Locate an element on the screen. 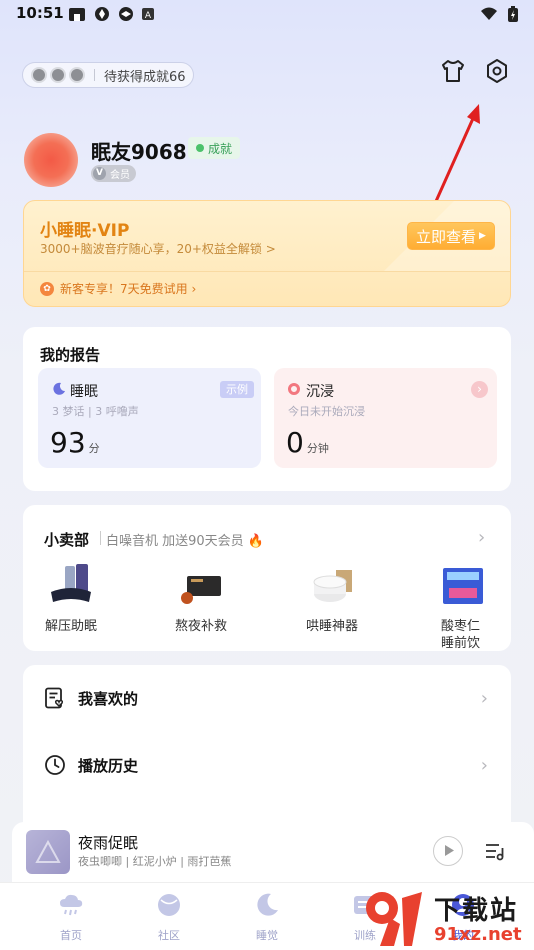 The height and width of the screenshot is (950, 534). watermark-logo-icon is located at coordinates (394, 919).